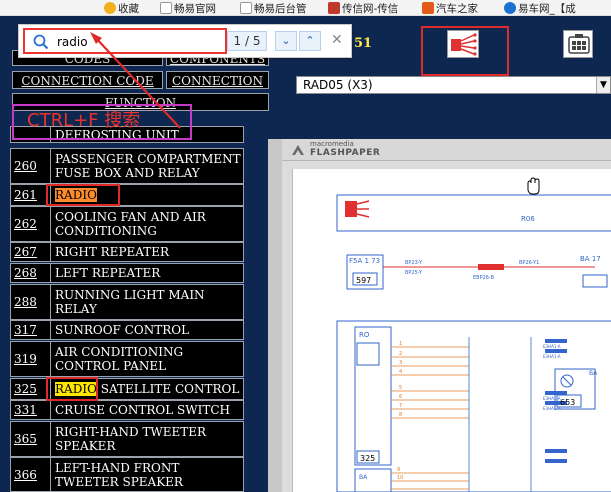  Describe the element at coordinates (31, 439) in the screenshot. I see `row-number: 365` at that location.